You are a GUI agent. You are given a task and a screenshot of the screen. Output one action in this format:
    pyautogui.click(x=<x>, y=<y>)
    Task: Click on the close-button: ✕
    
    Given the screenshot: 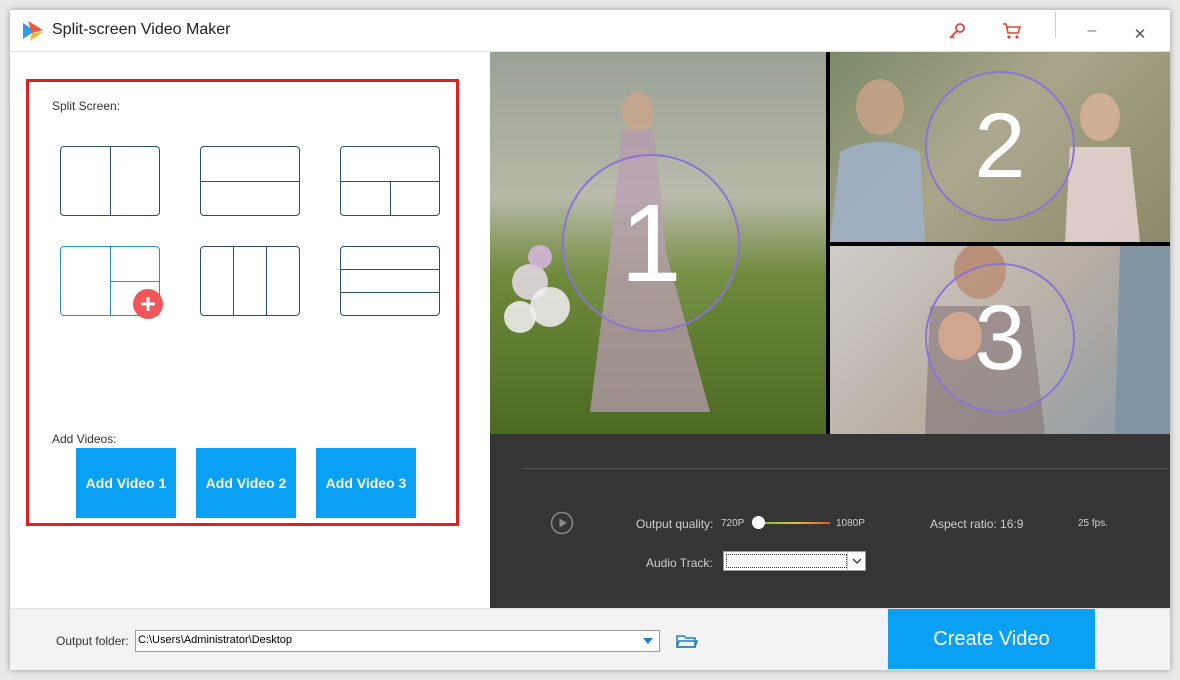 What is the action you would take?
    pyautogui.click(x=1140, y=34)
    